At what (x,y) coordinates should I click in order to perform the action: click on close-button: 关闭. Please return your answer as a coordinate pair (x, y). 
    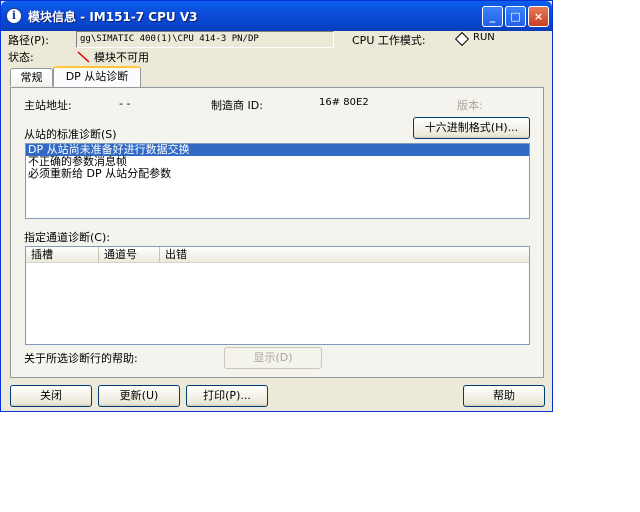
    Looking at the image, I should click on (51, 396).